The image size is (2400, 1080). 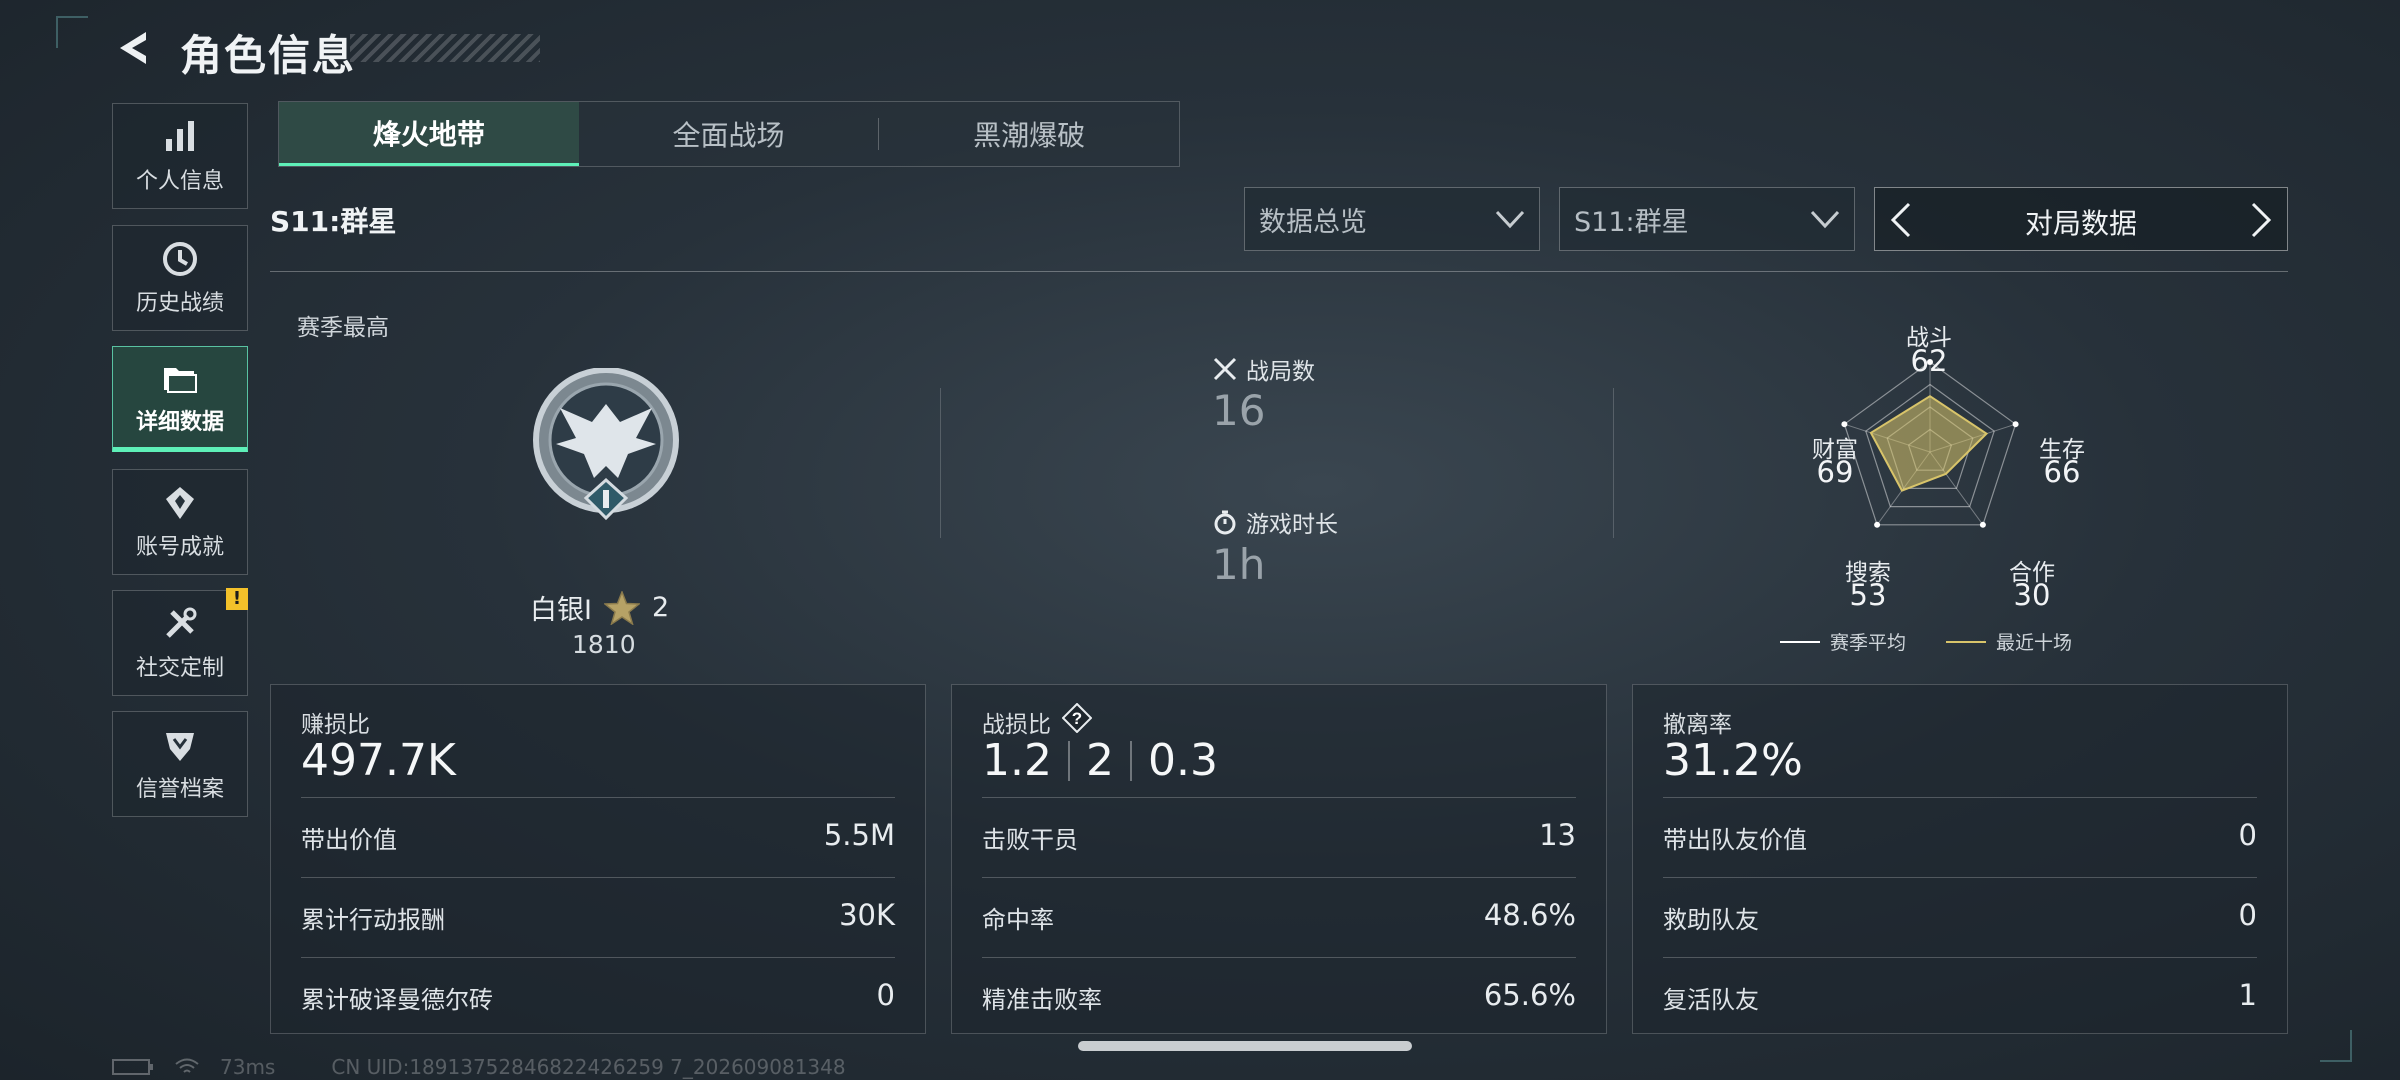 What do you see at coordinates (180, 136) in the screenshot?
I see `bar-chart-icon` at bounding box center [180, 136].